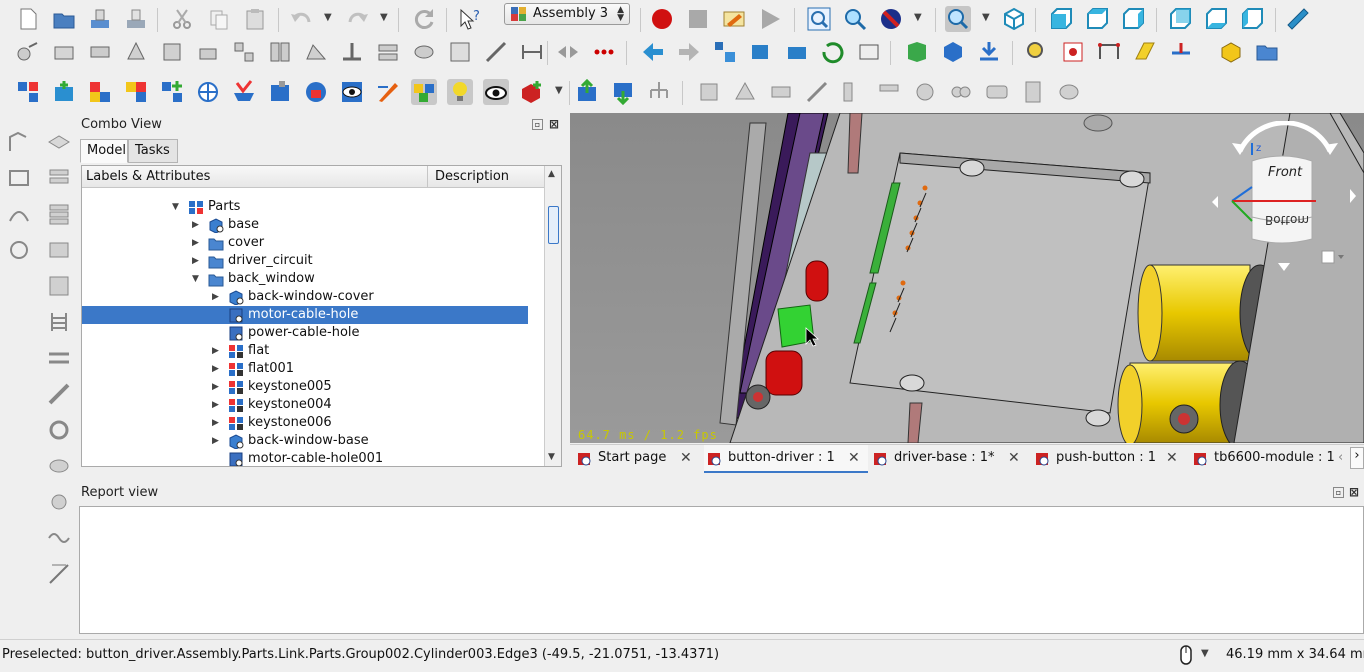 The height and width of the screenshot is (672, 1364). Describe the element at coordinates (1298, 19) in the screenshot. I see `measure-icon` at that location.